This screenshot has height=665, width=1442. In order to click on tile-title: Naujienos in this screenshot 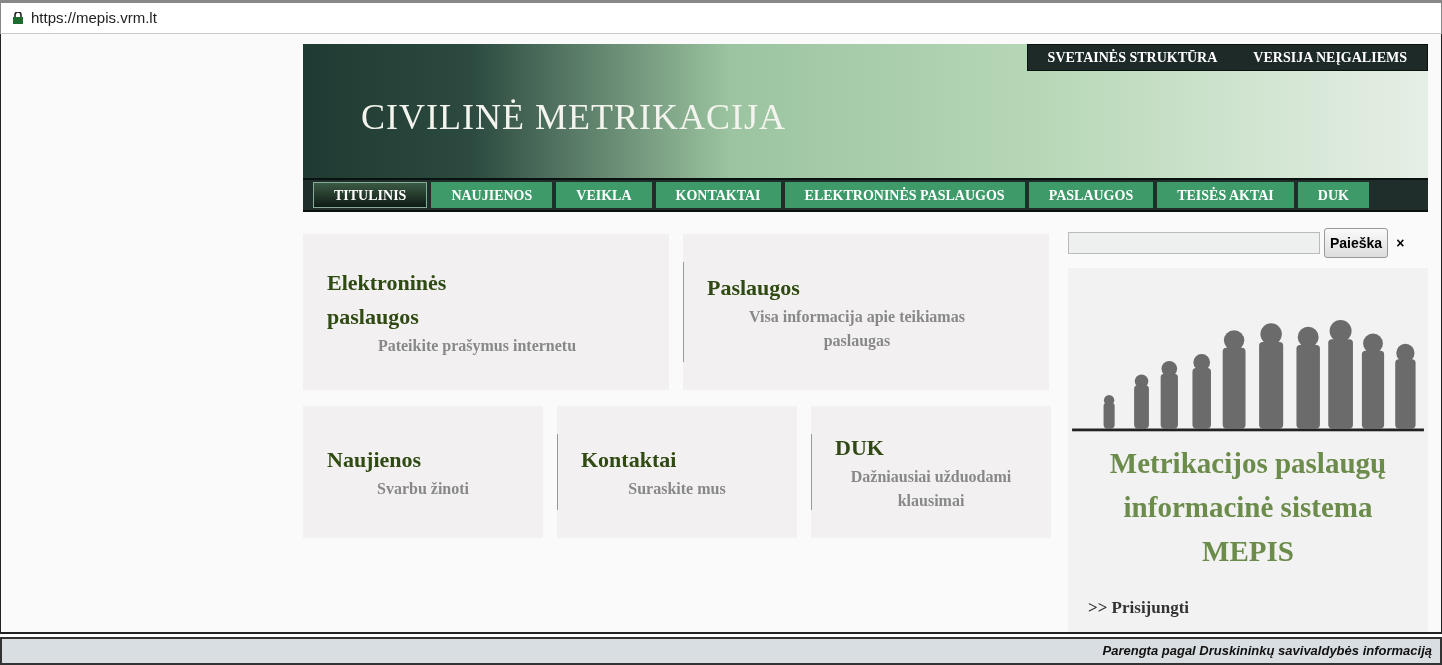, I will do `click(375, 460)`.